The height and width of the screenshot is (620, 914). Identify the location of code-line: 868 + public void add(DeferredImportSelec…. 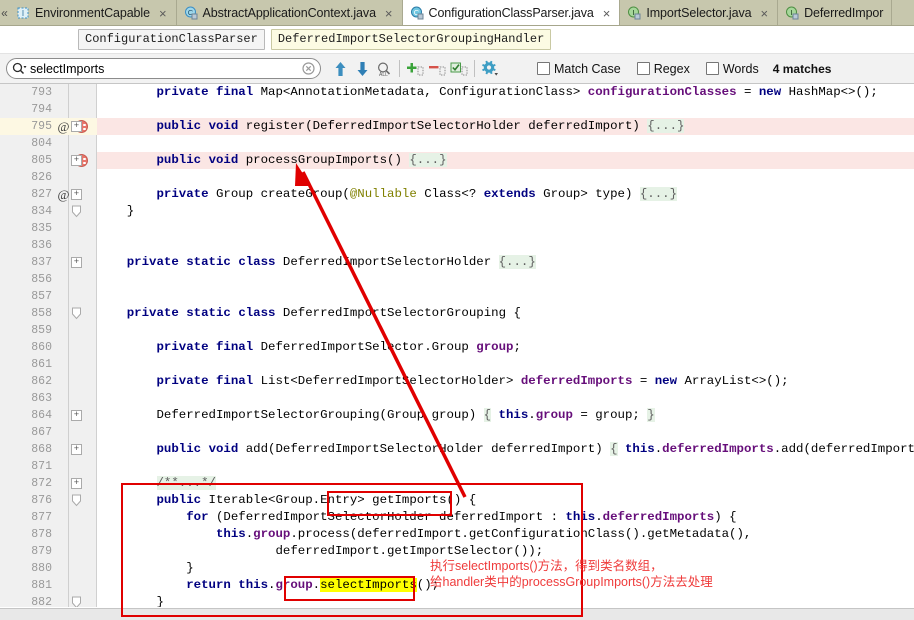
(457, 449).